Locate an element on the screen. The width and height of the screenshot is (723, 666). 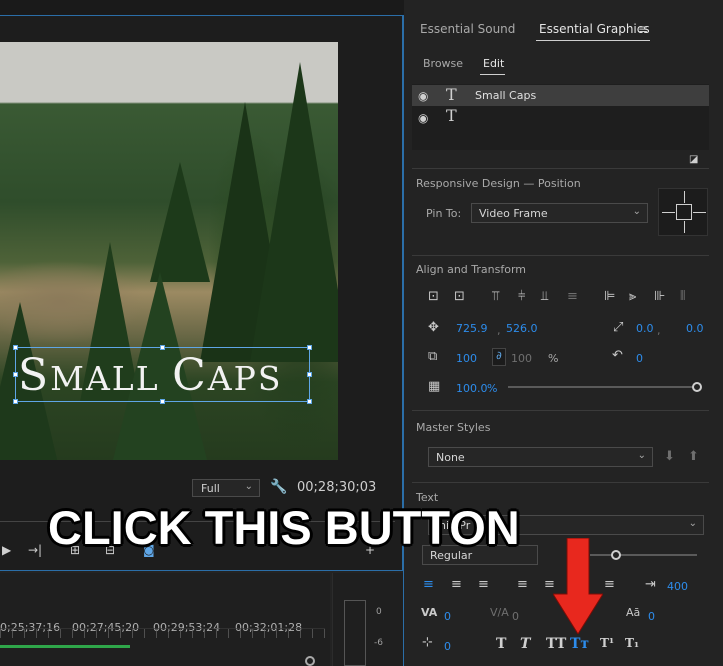
active-tab-underline is located at coordinates (593, 40).